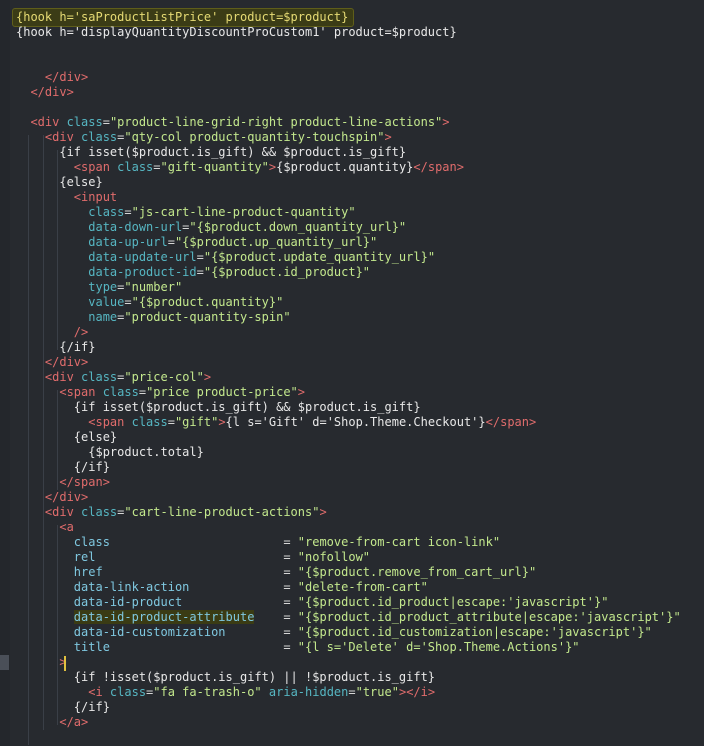 The height and width of the screenshot is (746, 704). What do you see at coordinates (207, 302) in the screenshot?
I see `code-token: "{$product.quantity}"` at bounding box center [207, 302].